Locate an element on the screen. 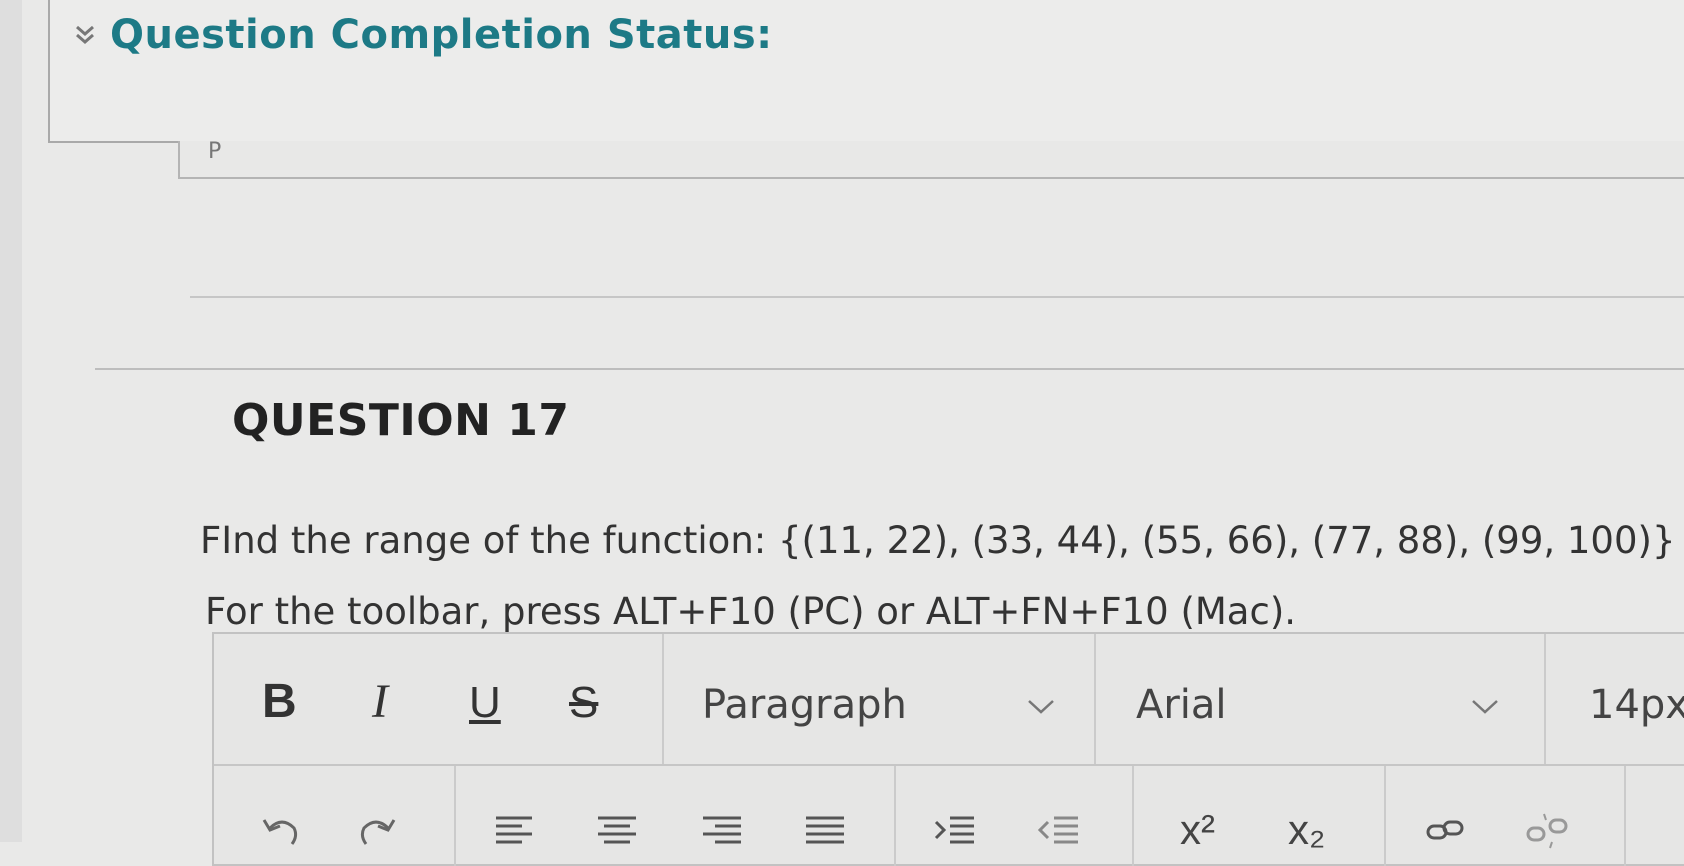 This screenshot has height=866, width=1684. underline-button: U is located at coordinates (485, 703).